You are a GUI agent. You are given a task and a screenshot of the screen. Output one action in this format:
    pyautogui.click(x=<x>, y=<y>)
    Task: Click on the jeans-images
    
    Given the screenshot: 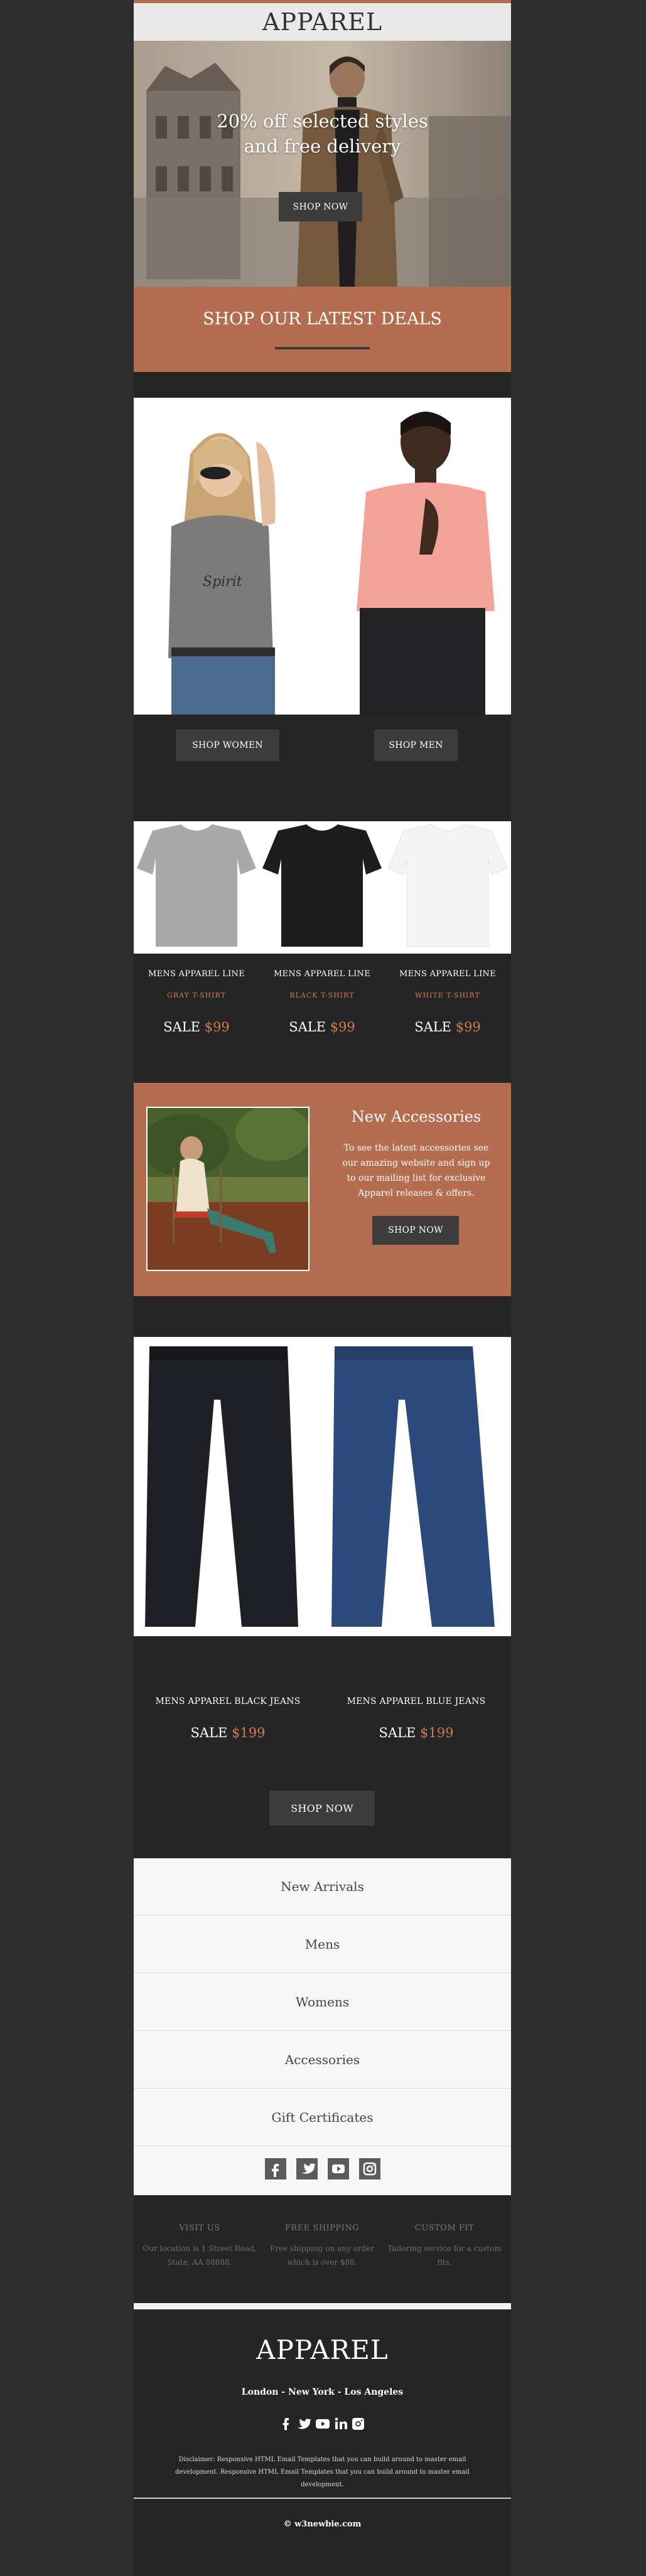 What is the action you would take?
    pyautogui.click(x=322, y=1486)
    